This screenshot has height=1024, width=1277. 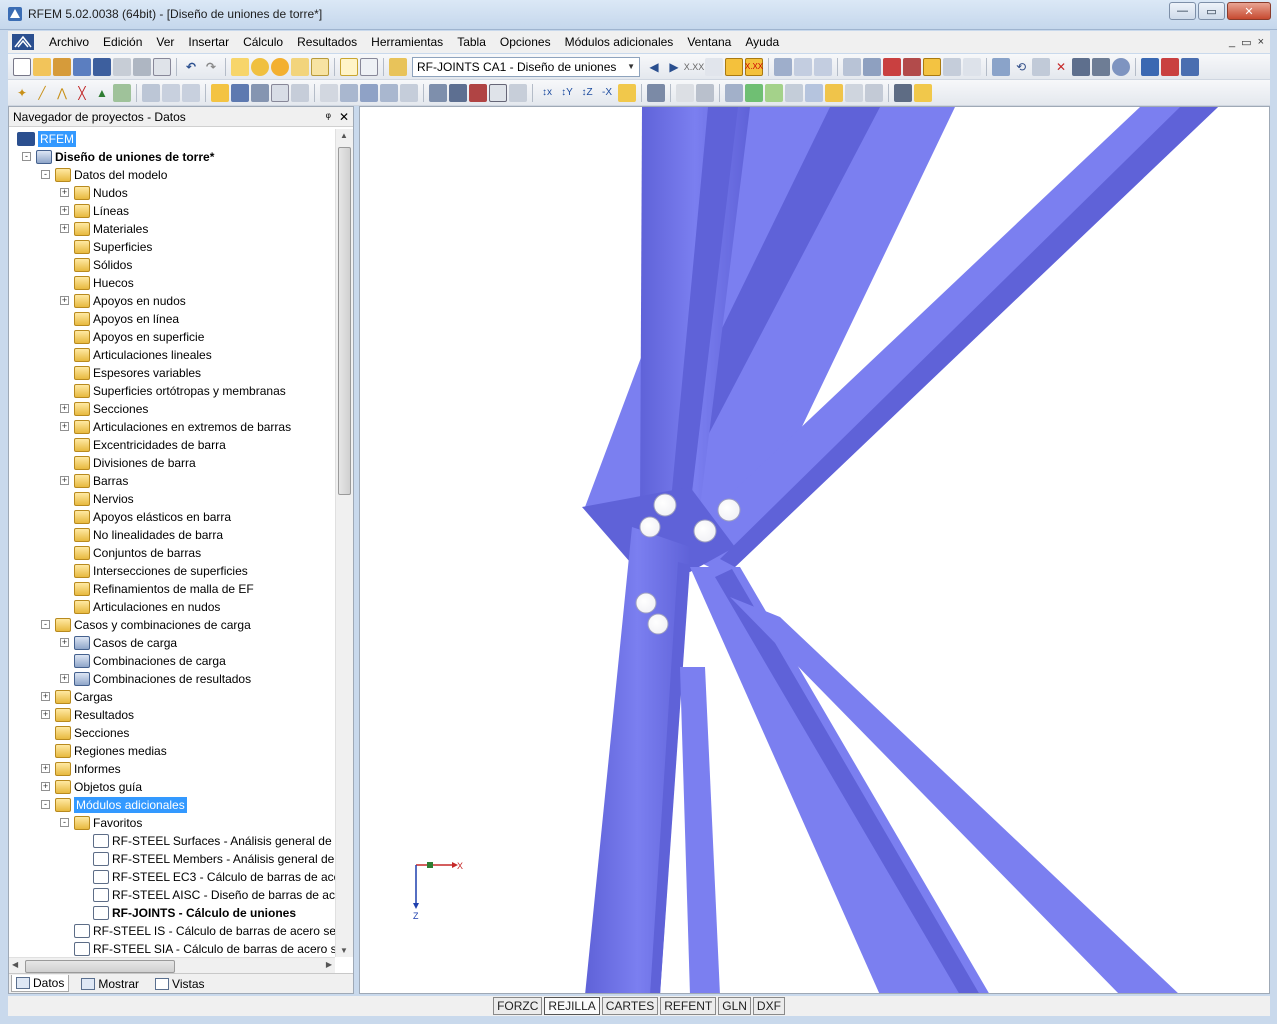 I want to click on tree-item: Nervios, so click(x=104, y=499).